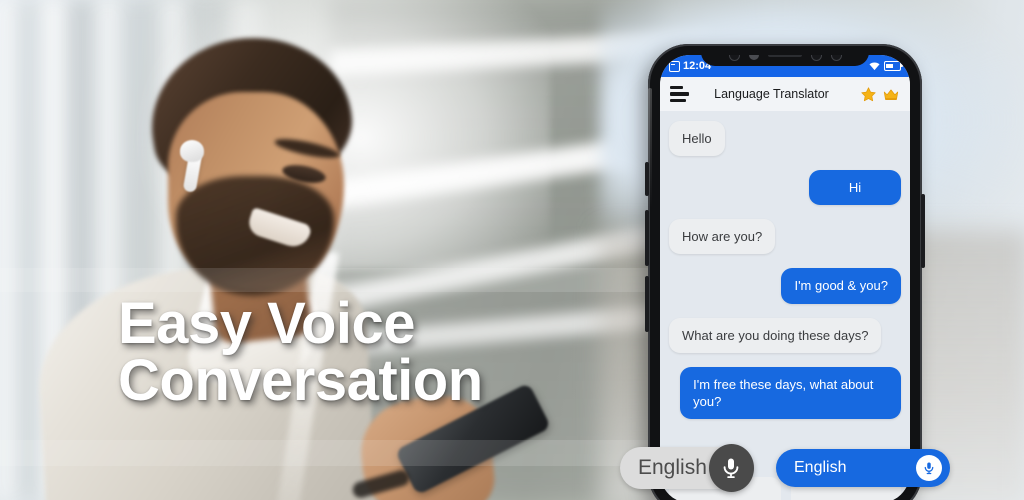  I want to click on phone-volume-up-button, so click(647, 238).